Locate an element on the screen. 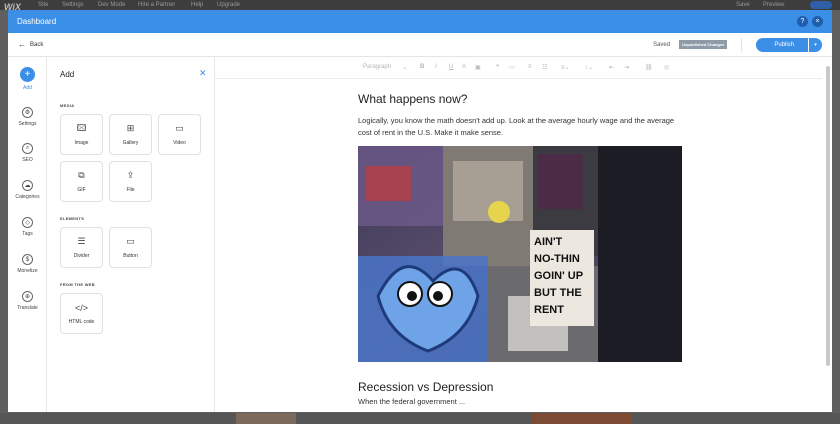 The height and width of the screenshot is (424, 840). graffiti-text-line: GOIN' UP is located at coordinates (558, 276).